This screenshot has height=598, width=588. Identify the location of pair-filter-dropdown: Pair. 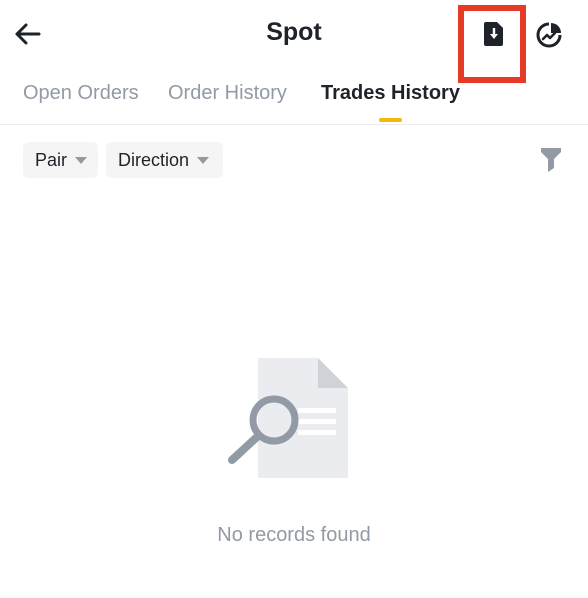
(60, 160).